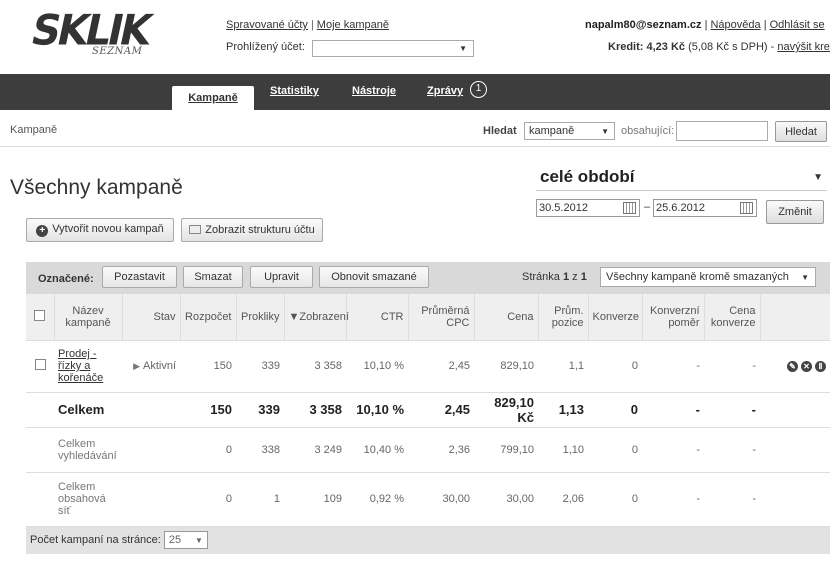 This screenshot has width=830, height=566. I want to click on col-header-impressions: ▼Zobrazení, so click(316, 317).